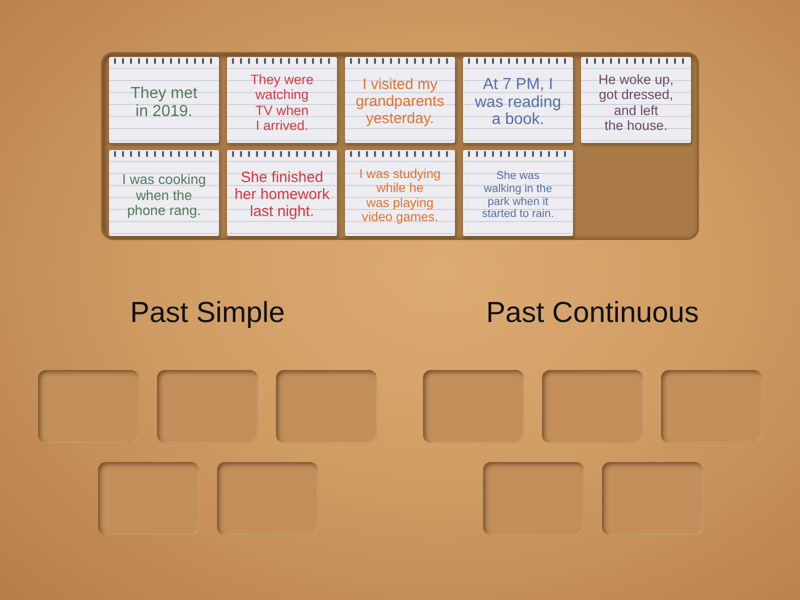 The image size is (800, 600). Describe the element at coordinates (400, 193) in the screenshot. I see `sentence-card: I was studying while he was playing video games.` at that location.